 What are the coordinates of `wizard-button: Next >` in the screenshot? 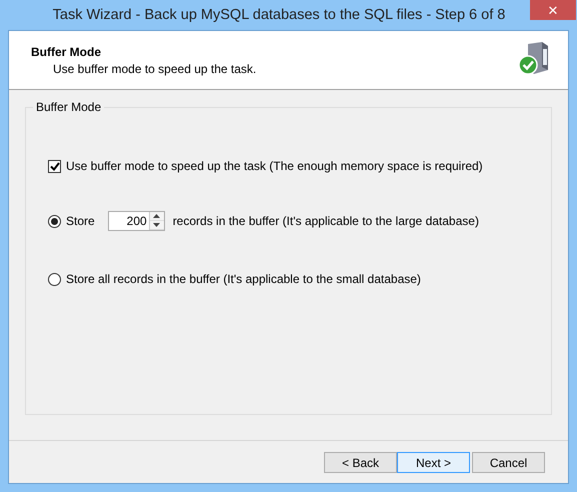 It's located at (433, 462).